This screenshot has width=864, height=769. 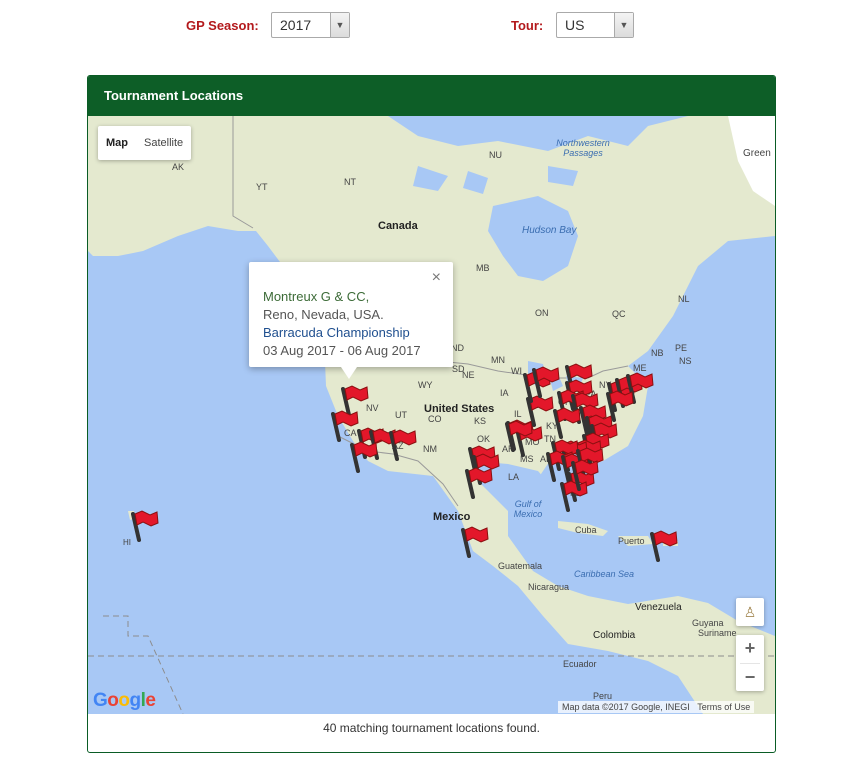 I want to click on label-puerto: Puerto, so click(x=631, y=541).